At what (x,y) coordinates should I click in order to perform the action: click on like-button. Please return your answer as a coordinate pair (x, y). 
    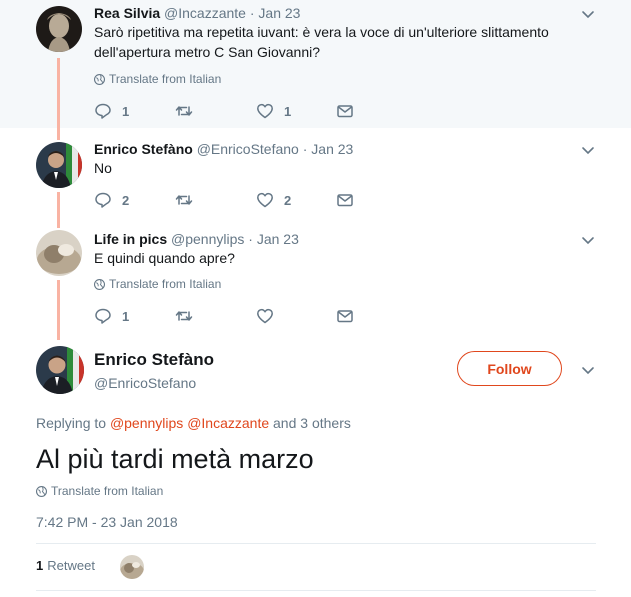
    Looking at the image, I should click on (270, 316).